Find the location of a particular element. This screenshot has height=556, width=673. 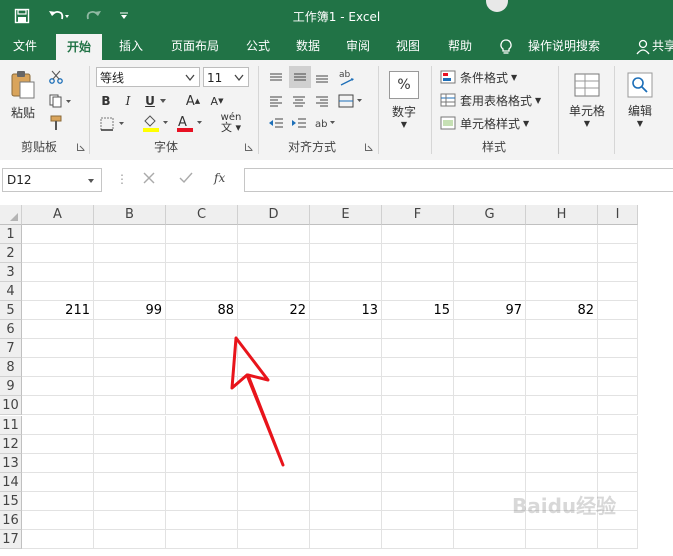

cells-icon is located at coordinates (587, 85).